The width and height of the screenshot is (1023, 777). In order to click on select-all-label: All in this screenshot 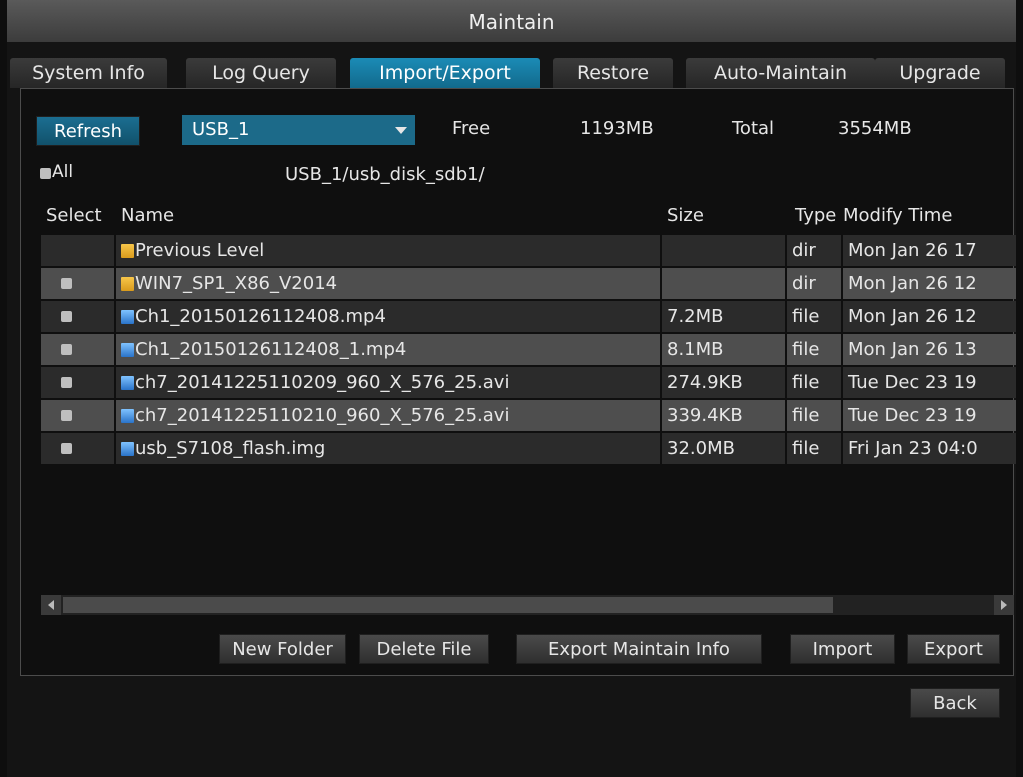, I will do `click(63, 172)`.